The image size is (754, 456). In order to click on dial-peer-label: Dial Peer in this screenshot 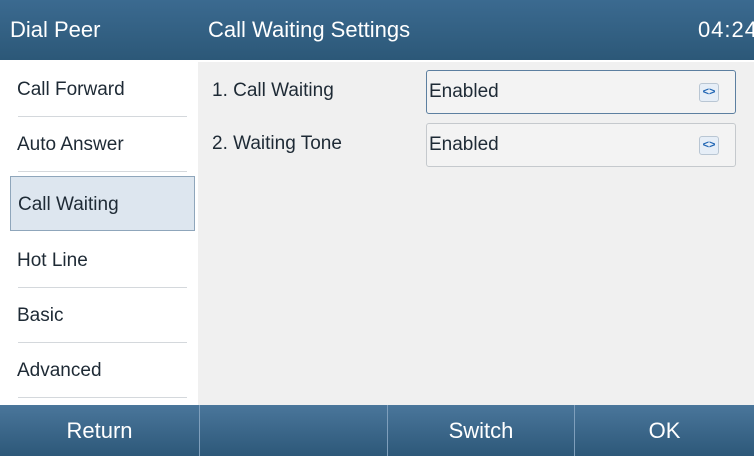, I will do `click(55, 30)`.